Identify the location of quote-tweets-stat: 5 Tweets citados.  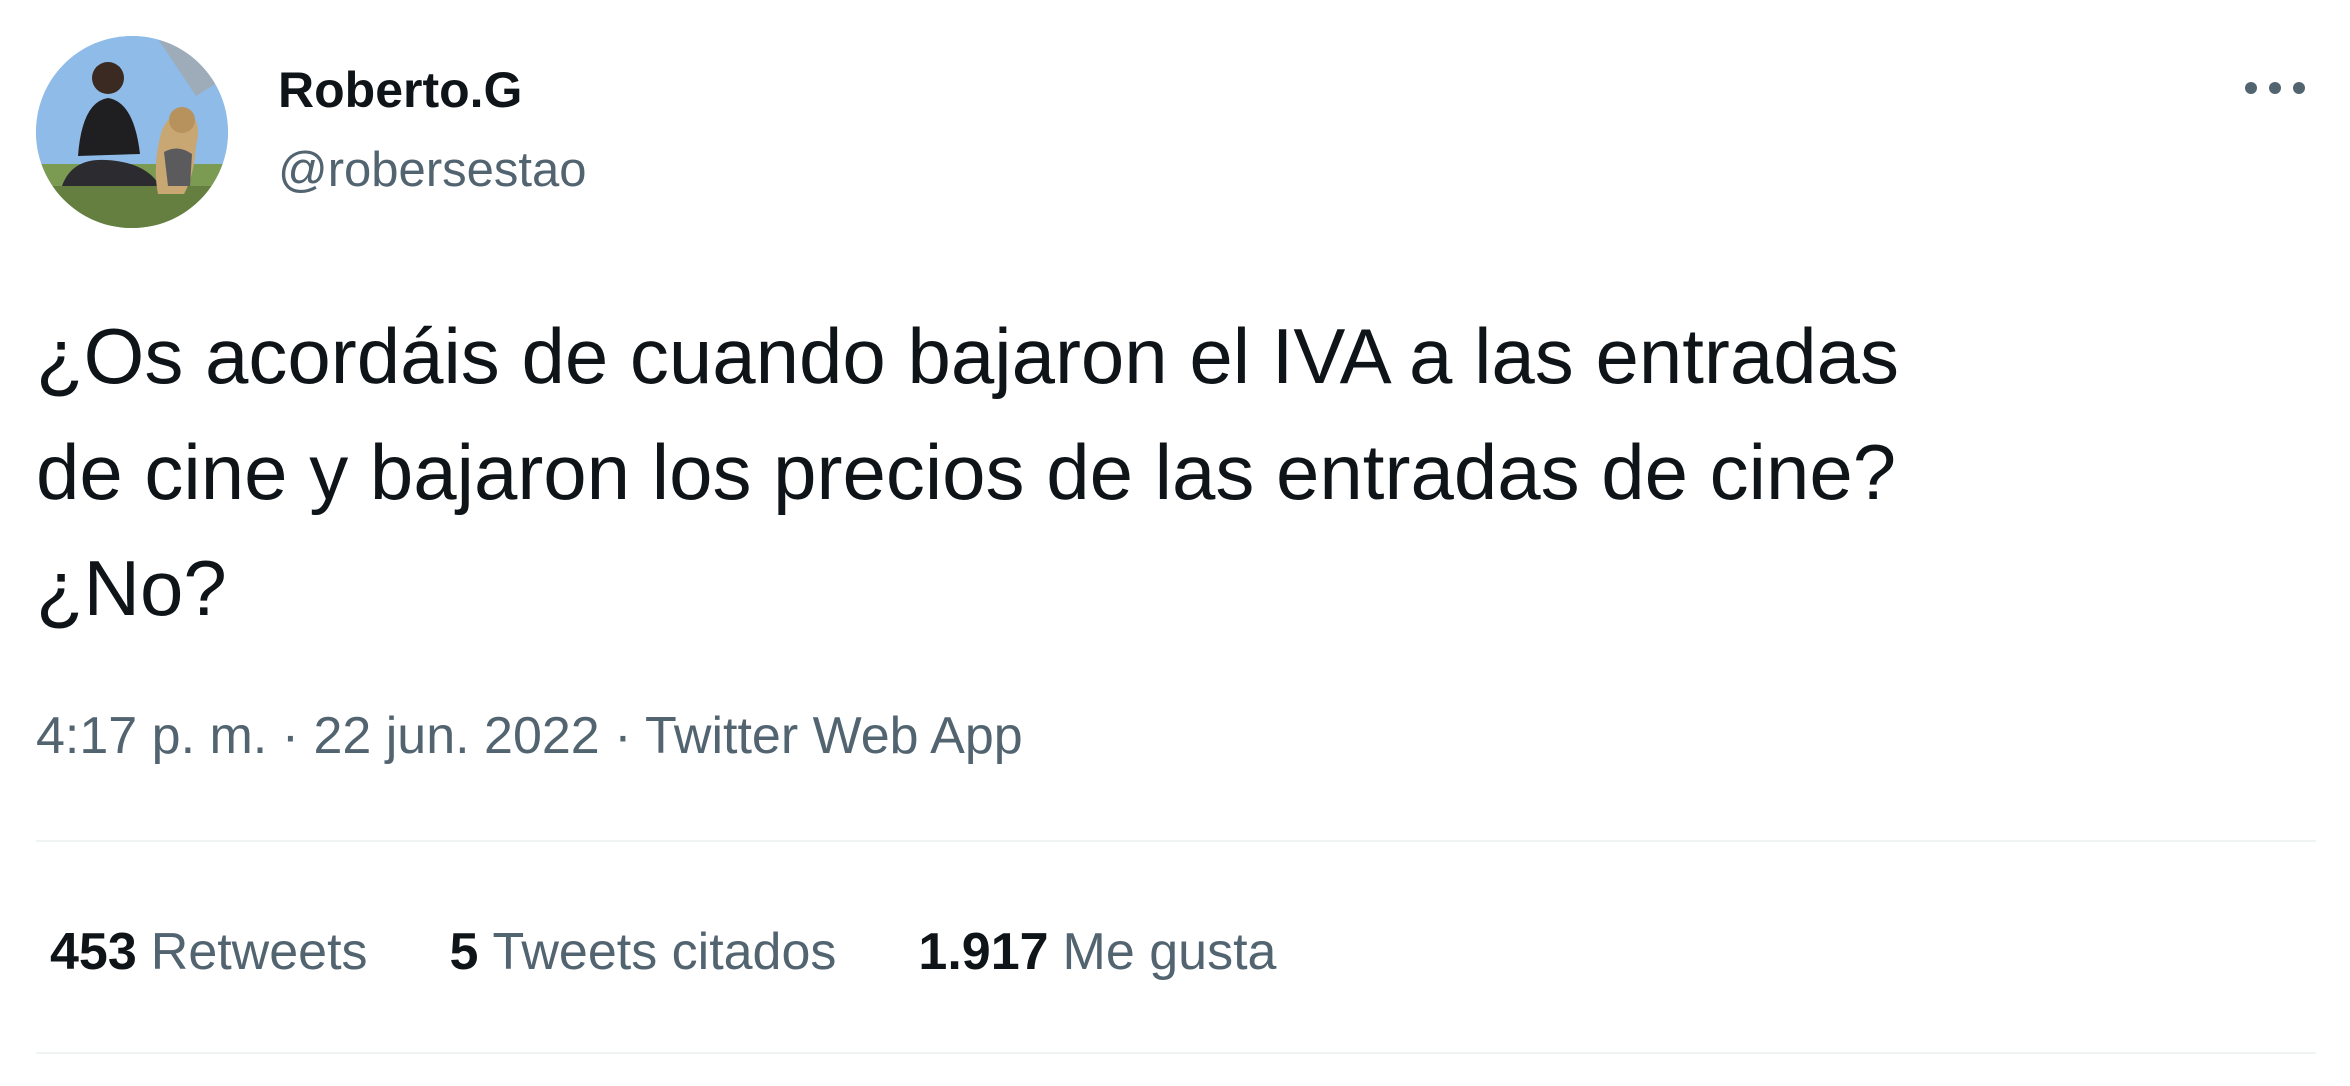
(643, 952).